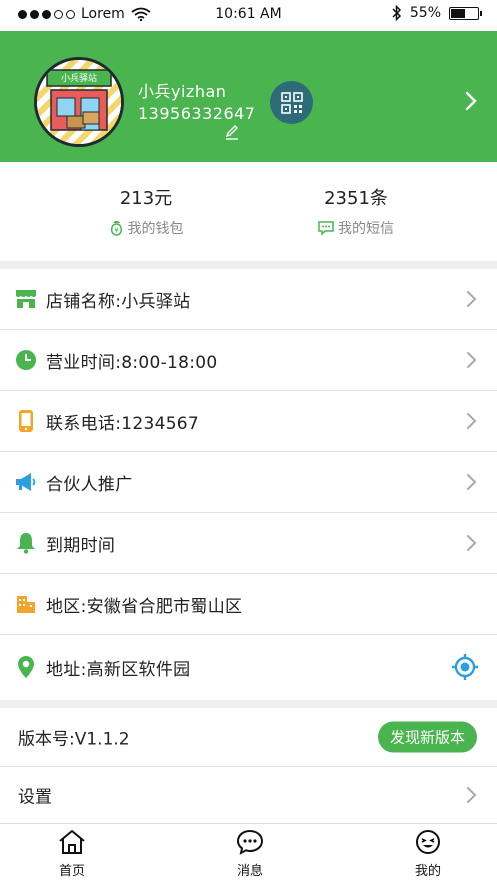  Describe the element at coordinates (248, 795) in the screenshot. I see `list-item-settings: 设置` at that location.